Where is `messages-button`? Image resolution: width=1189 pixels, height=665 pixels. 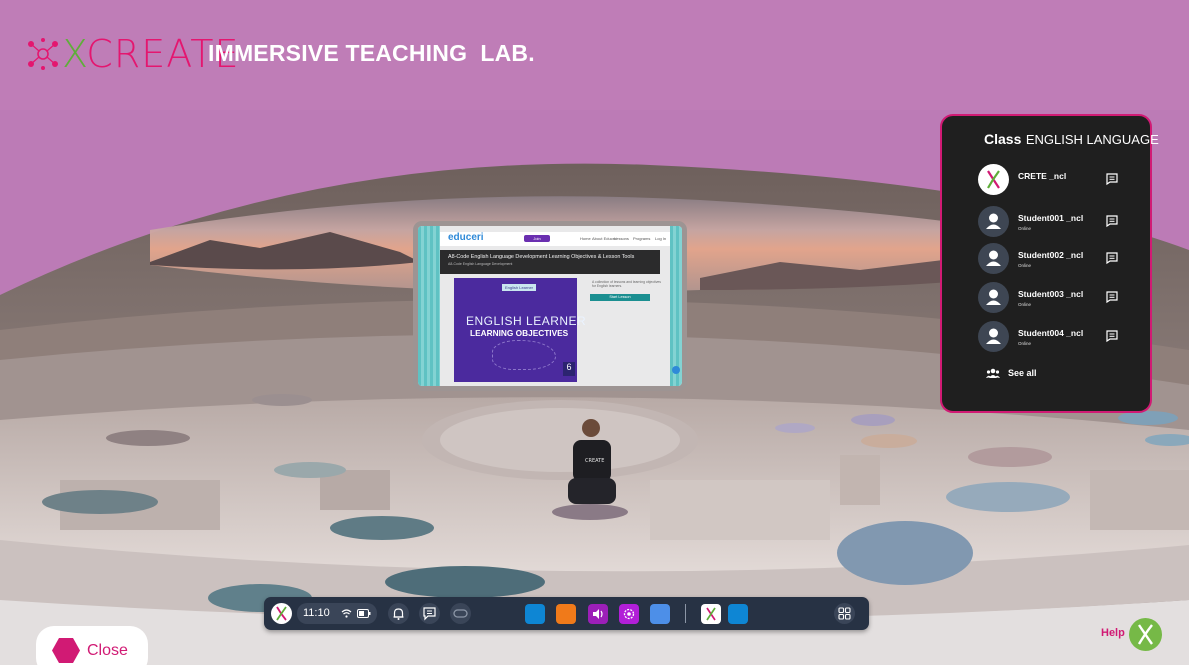 messages-button is located at coordinates (429, 613).